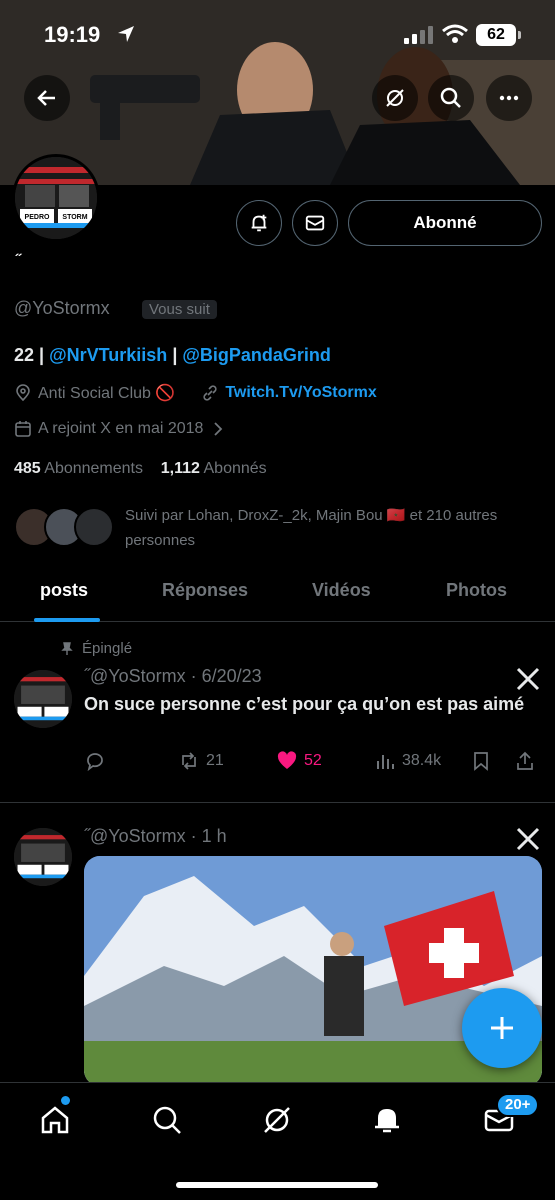 This screenshot has height=1200, width=555. I want to click on post-header: ˝@YoStormx · 1 h, so click(155, 836).